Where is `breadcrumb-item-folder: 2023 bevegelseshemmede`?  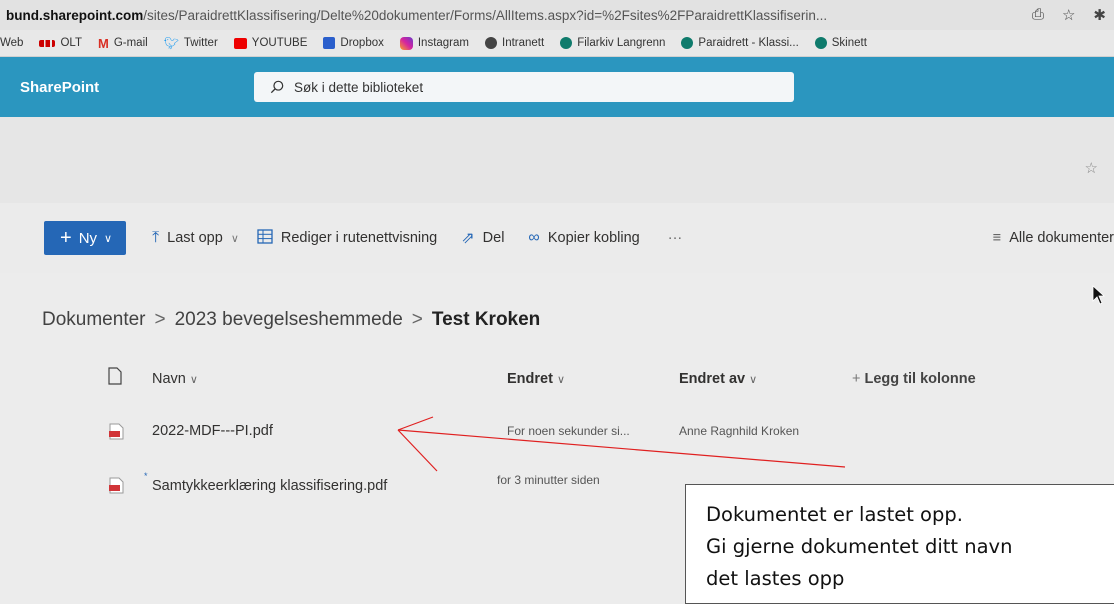
breadcrumb-item-folder: 2023 bevegelseshemmede is located at coordinates (289, 319).